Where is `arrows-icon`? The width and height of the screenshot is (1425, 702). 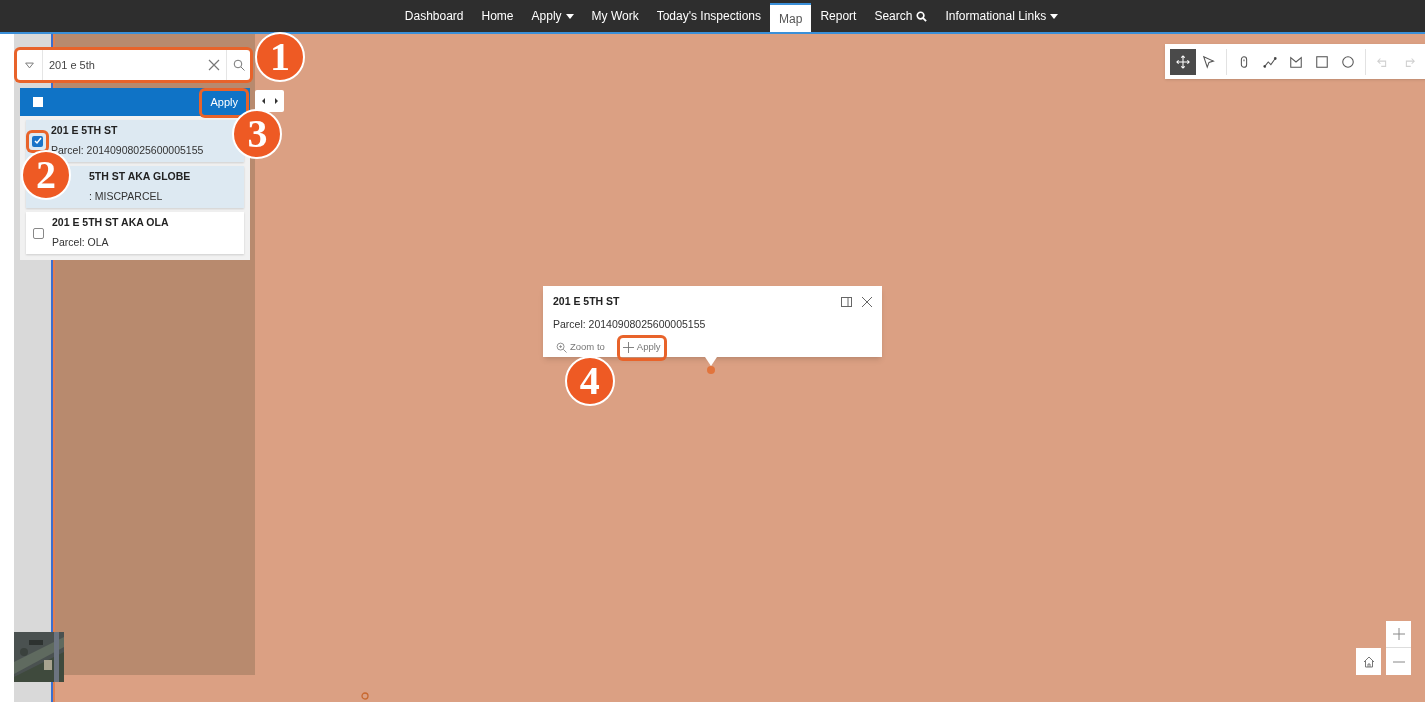
arrows-icon is located at coordinates (269, 101).